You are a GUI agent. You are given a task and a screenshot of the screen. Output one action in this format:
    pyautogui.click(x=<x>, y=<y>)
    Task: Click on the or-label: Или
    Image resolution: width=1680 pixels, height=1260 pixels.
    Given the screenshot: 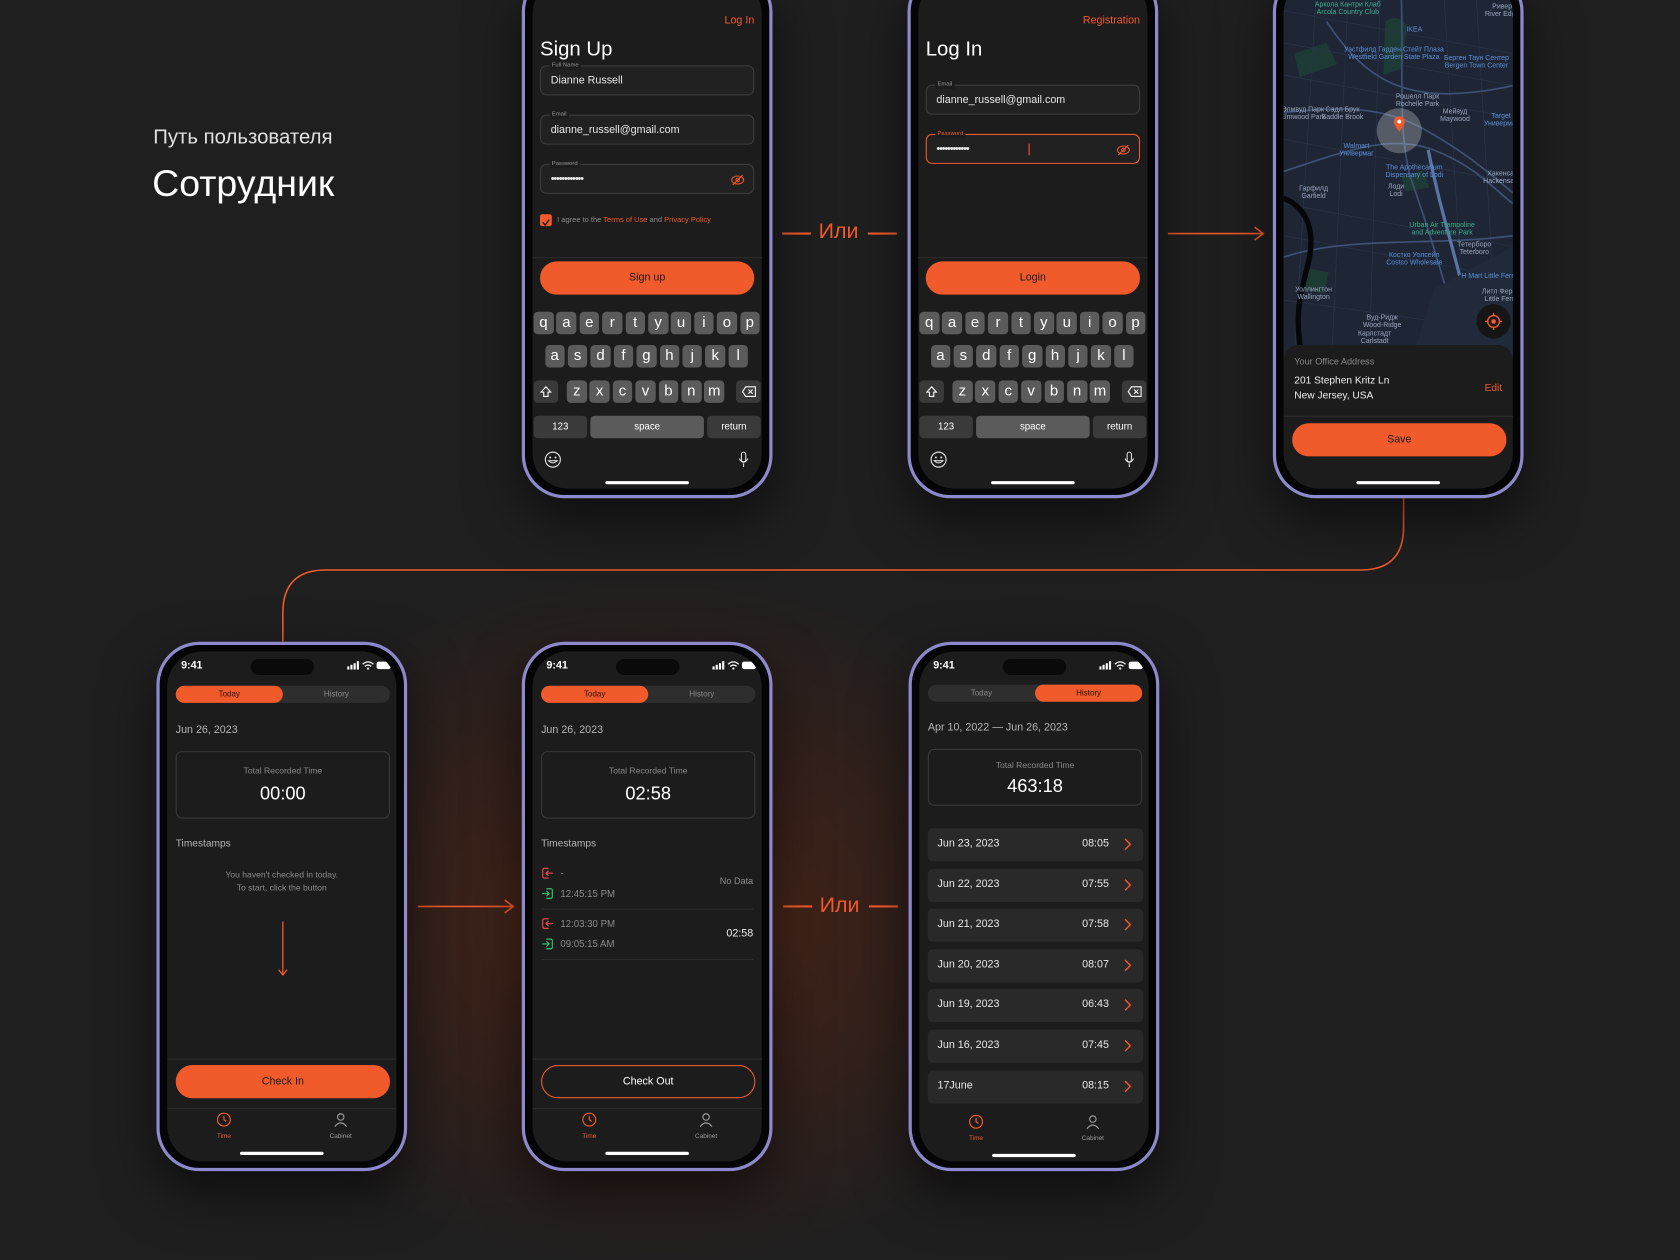 What is the action you would take?
    pyautogui.click(x=839, y=905)
    